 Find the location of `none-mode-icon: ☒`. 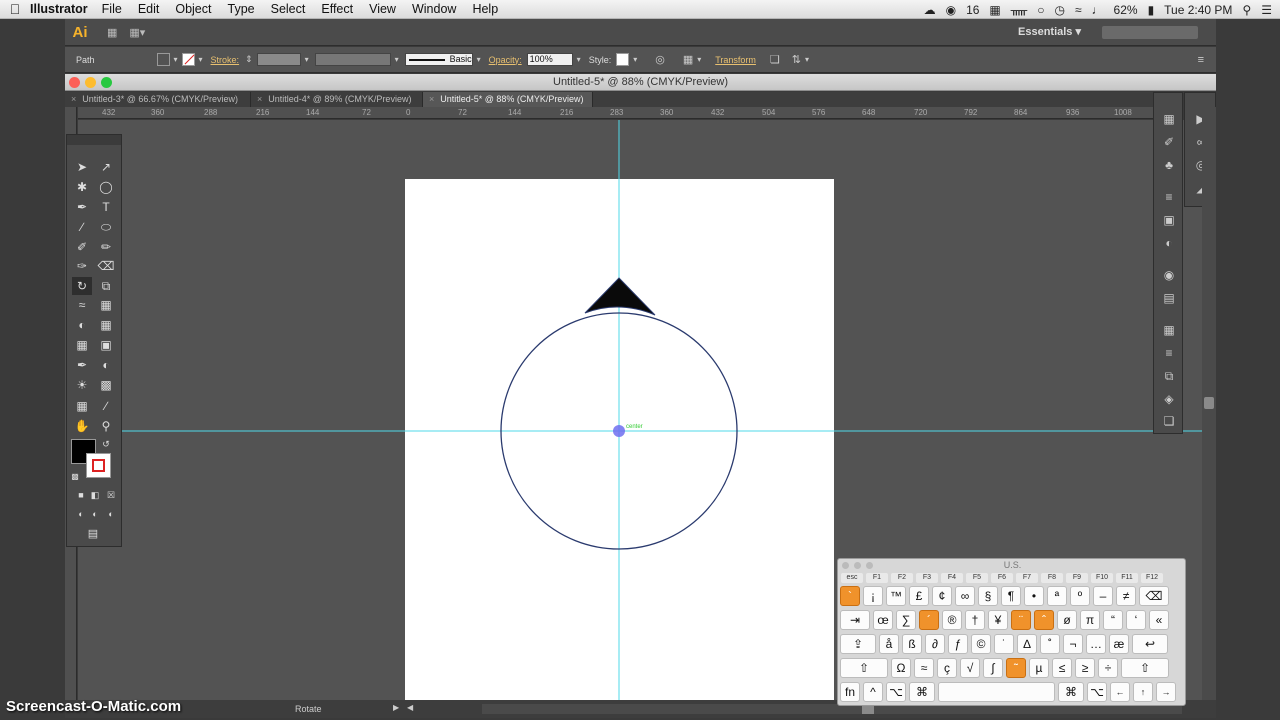

none-mode-icon: ☒ is located at coordinates (111, 495).